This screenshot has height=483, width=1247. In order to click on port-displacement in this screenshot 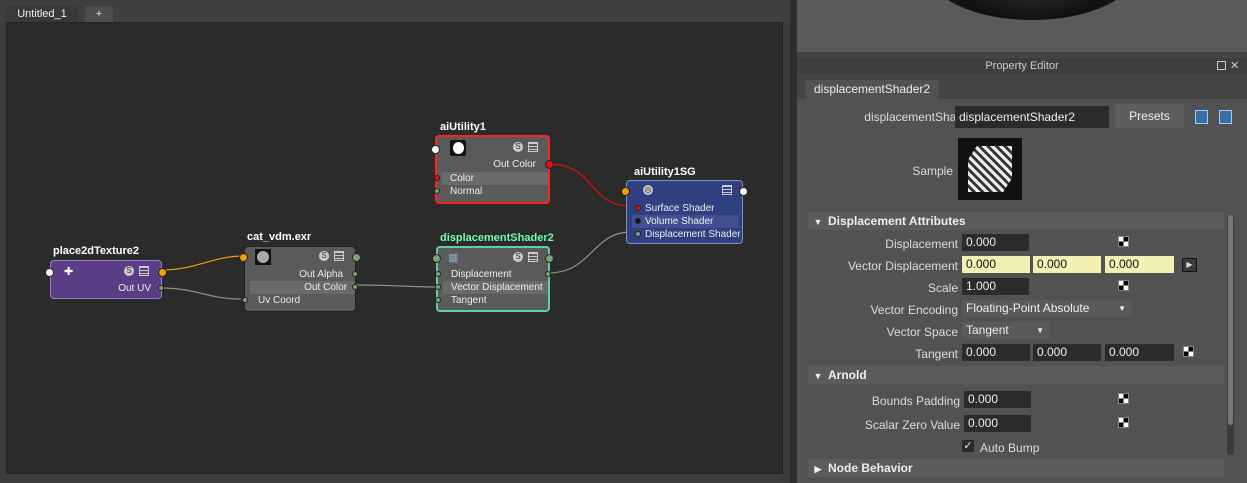, I will do `click(438, 274)`.